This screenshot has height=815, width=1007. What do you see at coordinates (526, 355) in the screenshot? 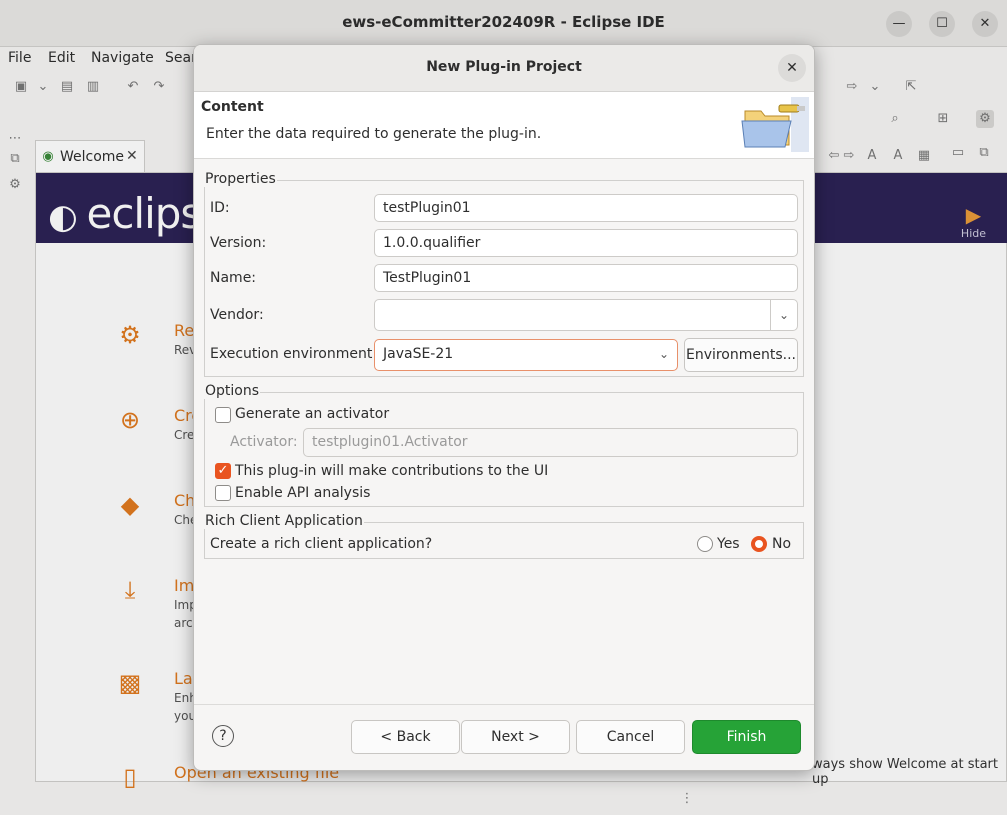
I see `exec-env-combo: JavaSE-21 ⌄` at bounding box center [526, 355].